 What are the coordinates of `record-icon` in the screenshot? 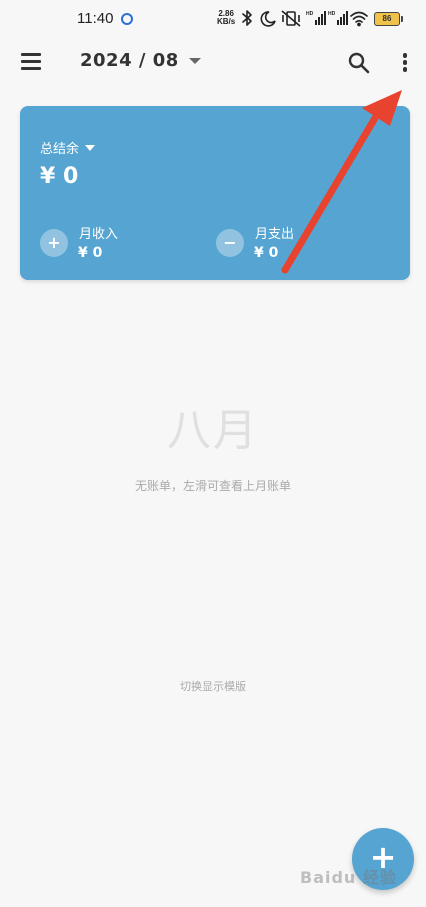 It's located at (127, 19).